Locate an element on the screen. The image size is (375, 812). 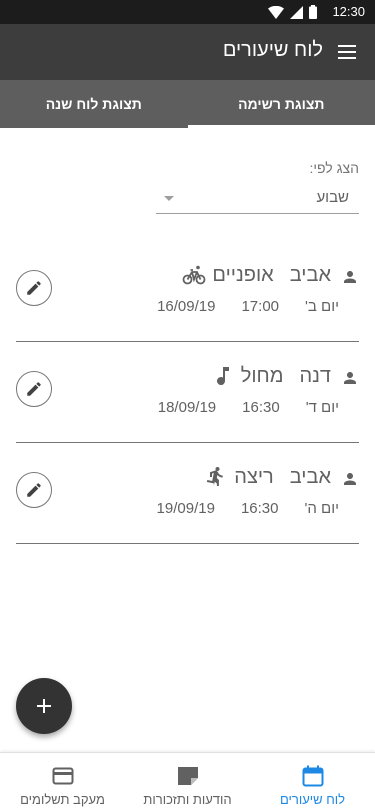
app-bar: לוח שיעורים is located at coordinates (187, 52).